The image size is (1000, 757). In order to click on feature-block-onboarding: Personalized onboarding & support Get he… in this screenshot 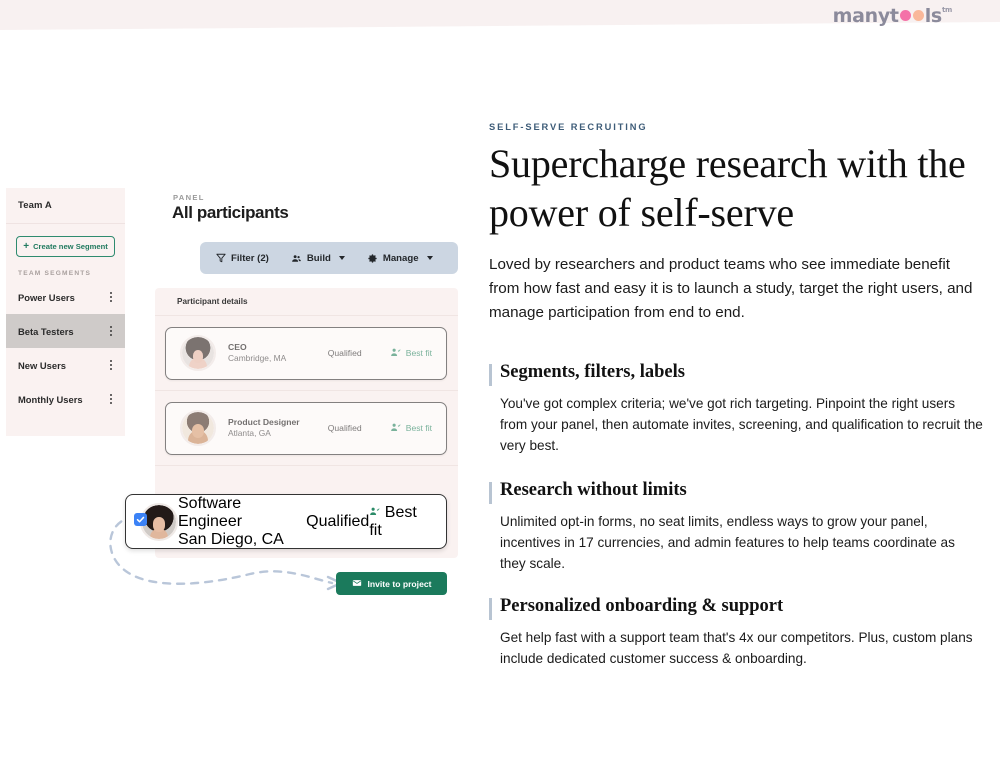, I will do `click(736, 632)`.